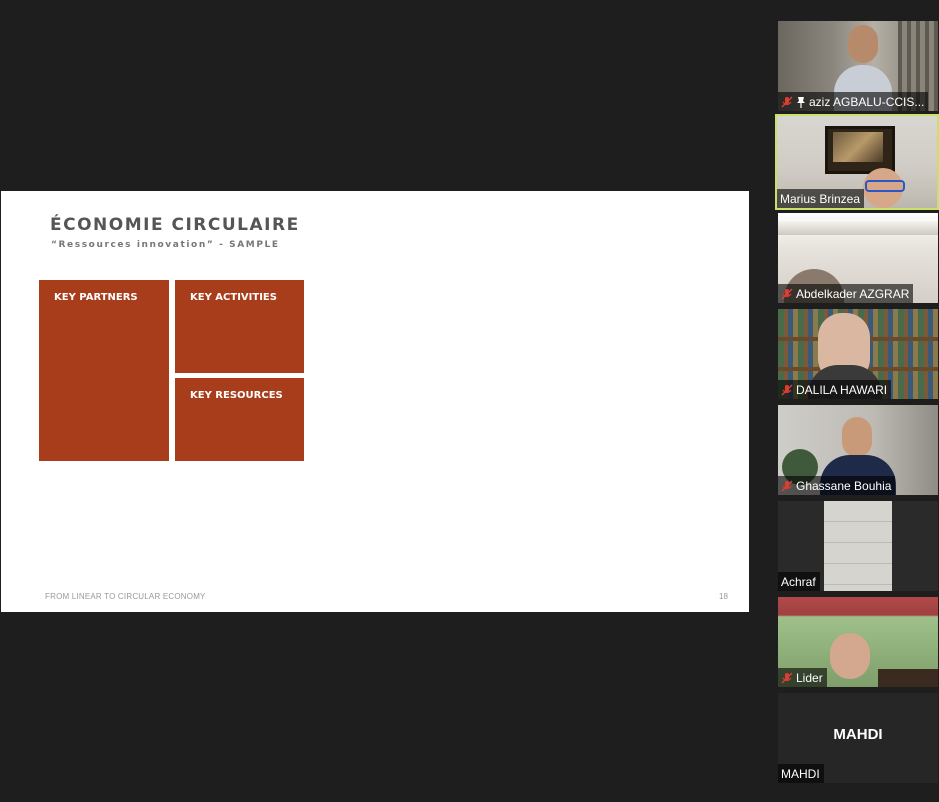 Image resolution: width=939 pixels, height=802 pixels. I want to click on slide-footer: FROM LINEAR TO CIRCULAR ECONOMY, so click(125, 596).